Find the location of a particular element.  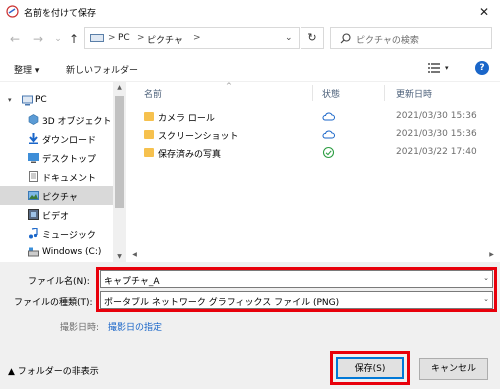

sidebar-item-music: ミュージック is located at coordinates (56, 233).